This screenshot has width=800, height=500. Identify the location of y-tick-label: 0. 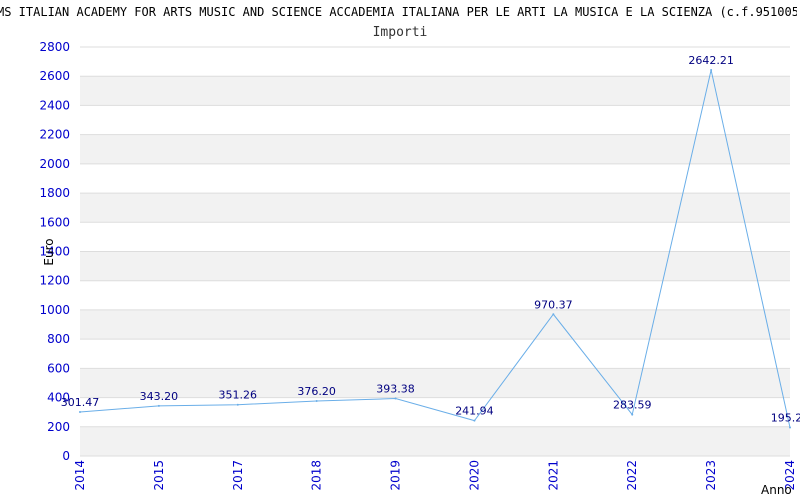
(66, 456).